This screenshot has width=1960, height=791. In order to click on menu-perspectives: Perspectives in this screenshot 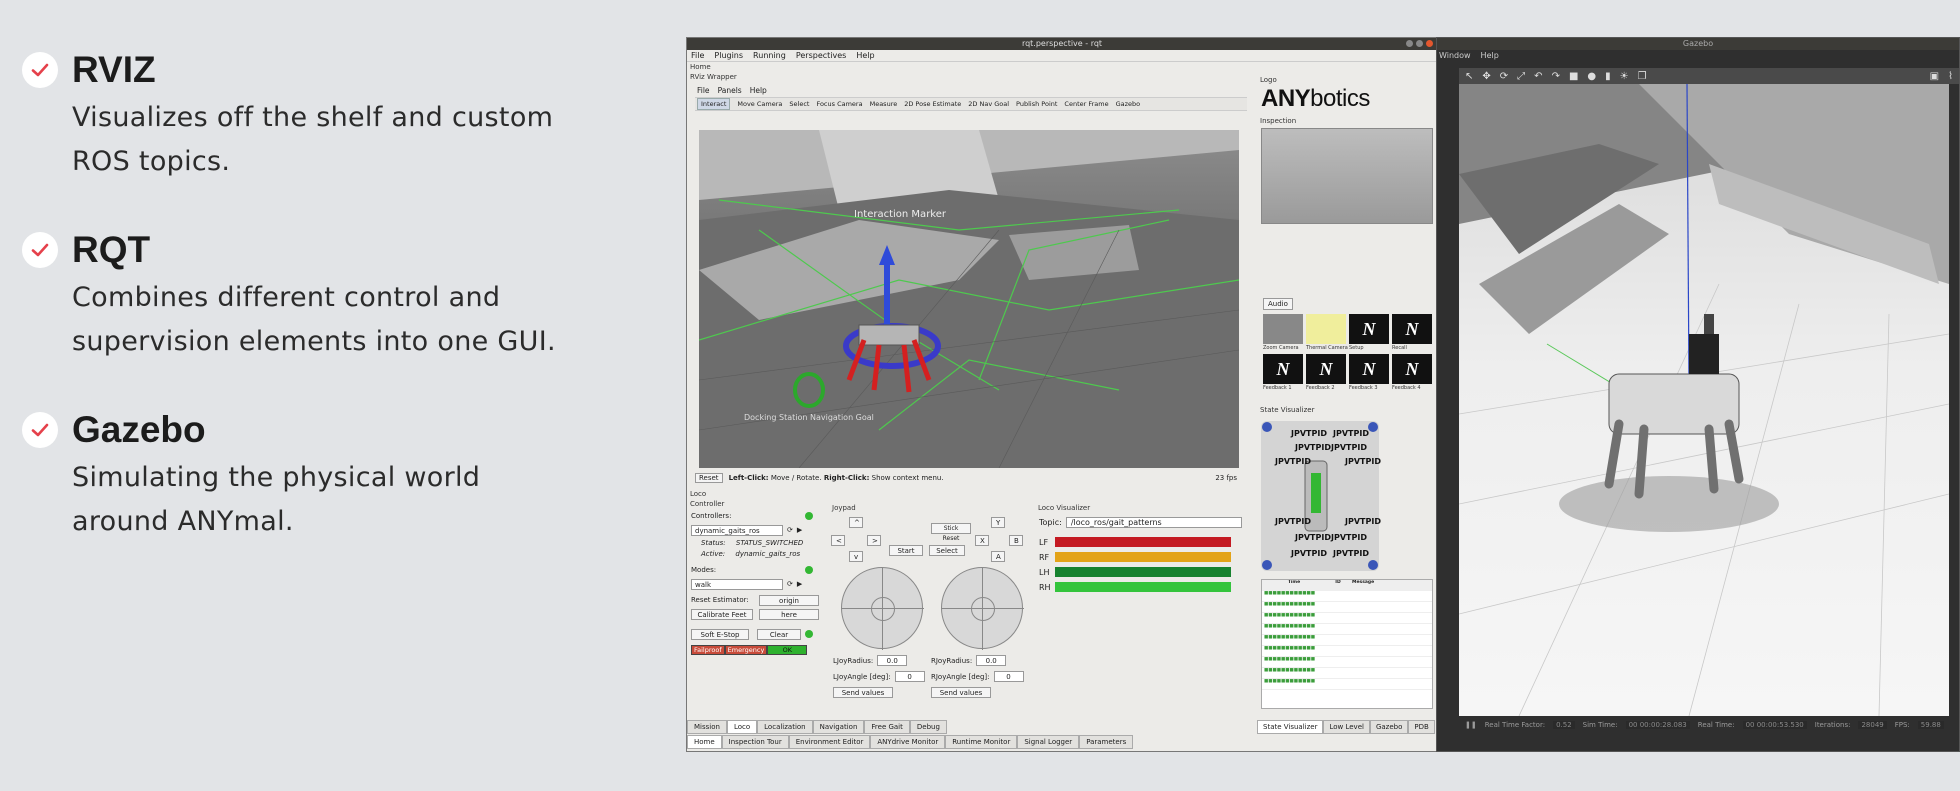, I will do `click(821, 55)`.